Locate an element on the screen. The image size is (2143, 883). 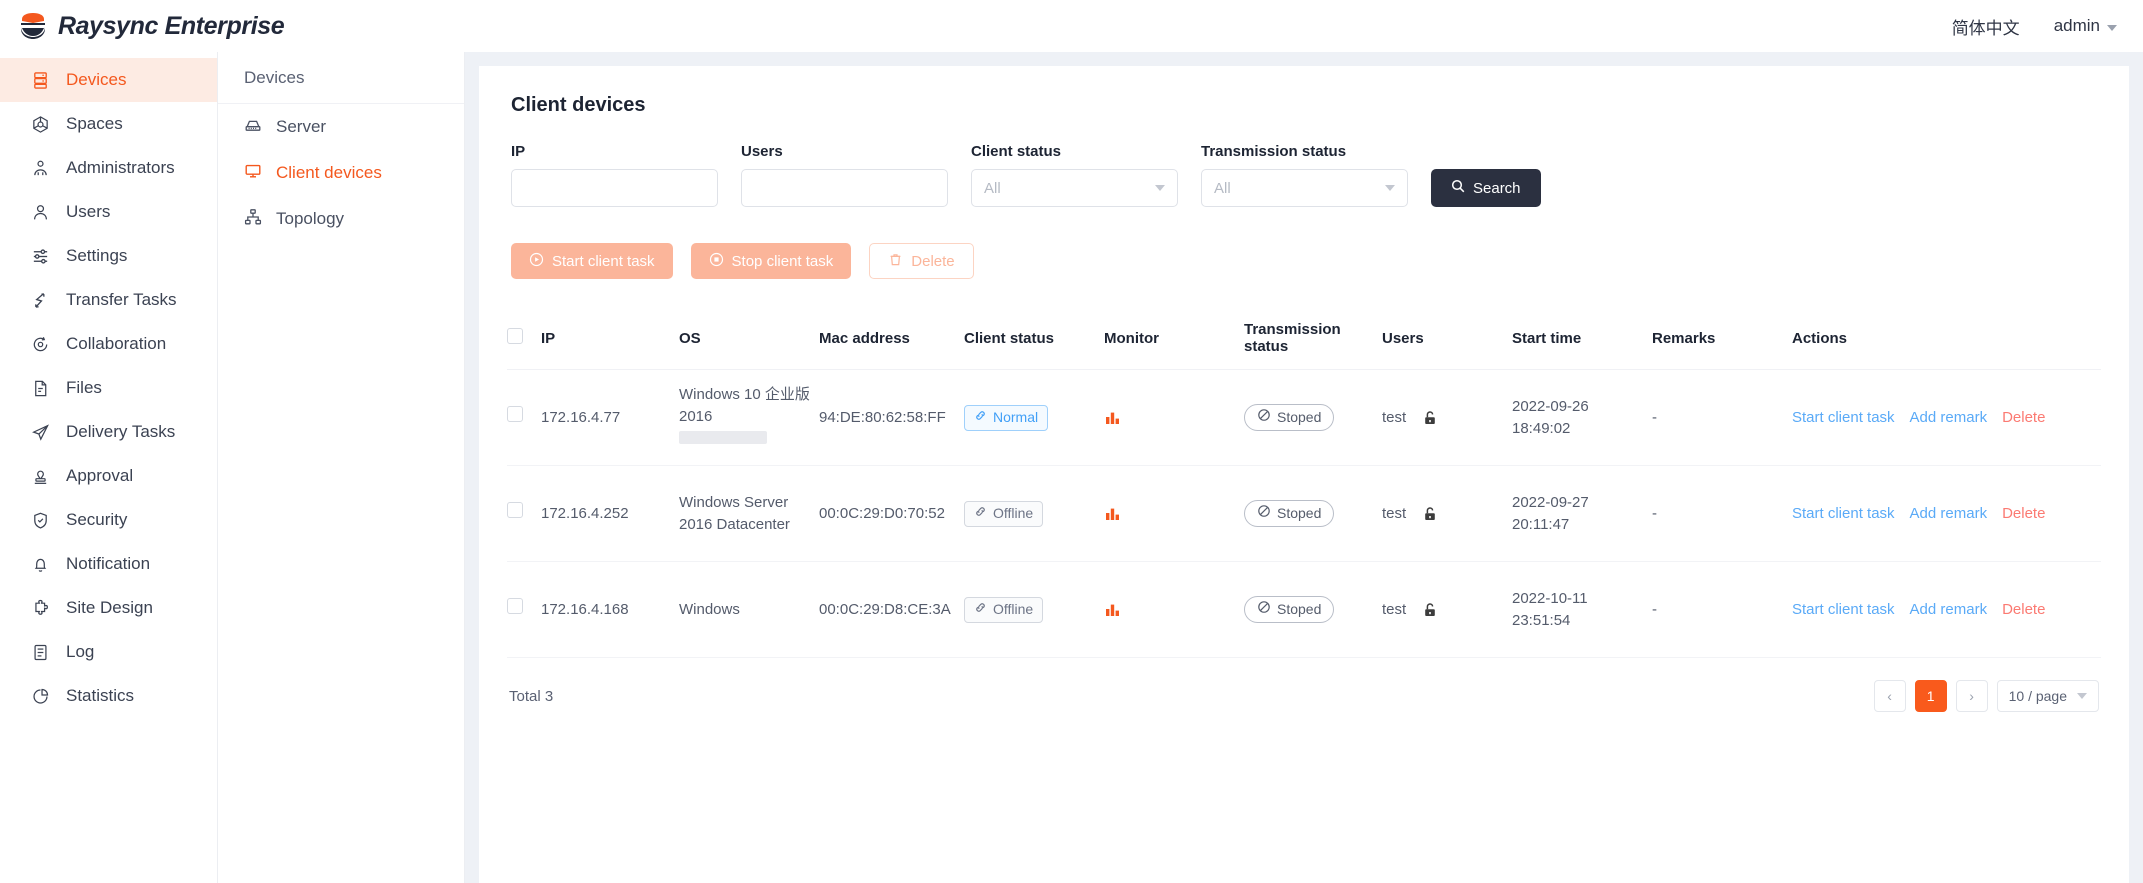
sidebar-item-spaces: Spaces is located at coordinates (108, 124).